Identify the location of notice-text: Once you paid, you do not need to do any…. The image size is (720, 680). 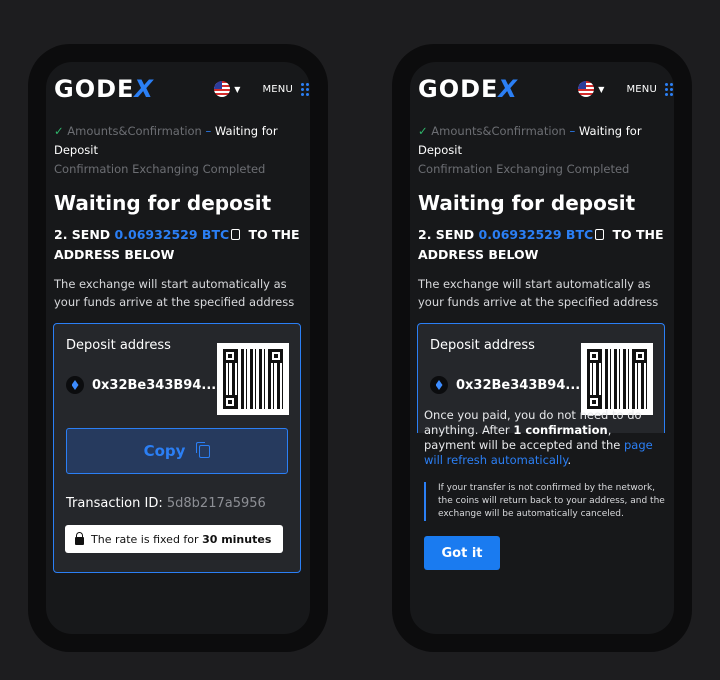
(538, 437).